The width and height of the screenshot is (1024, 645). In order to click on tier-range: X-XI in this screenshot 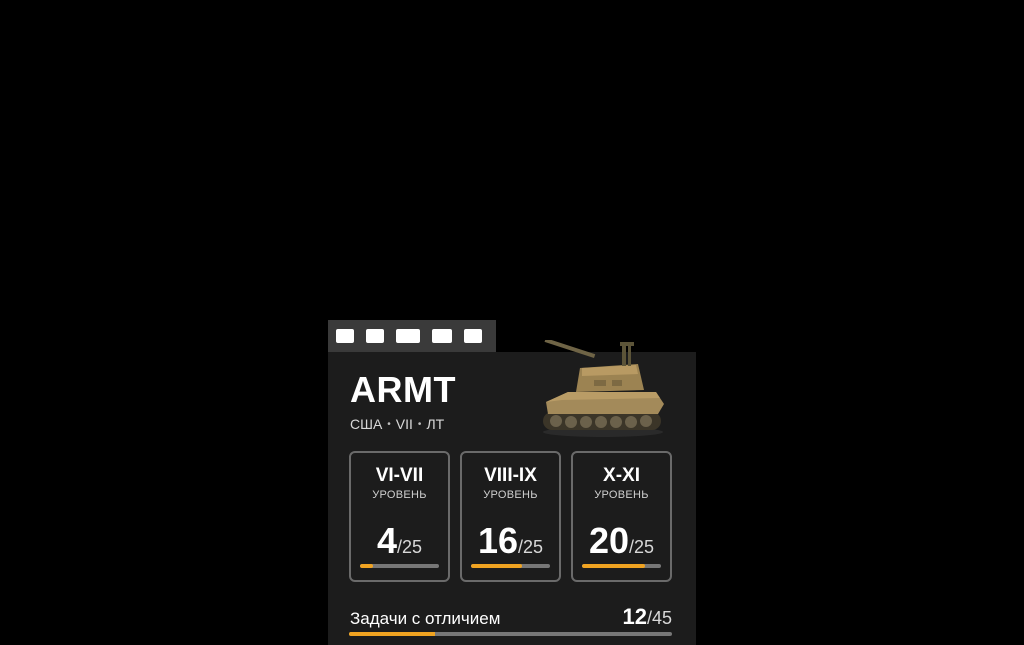, I will do `click(621, 475)`.